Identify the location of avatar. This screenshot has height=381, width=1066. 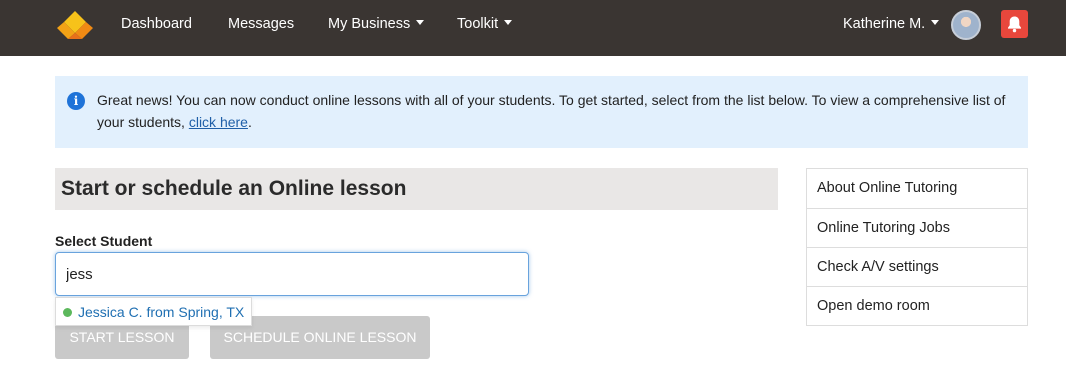
(966, 25).